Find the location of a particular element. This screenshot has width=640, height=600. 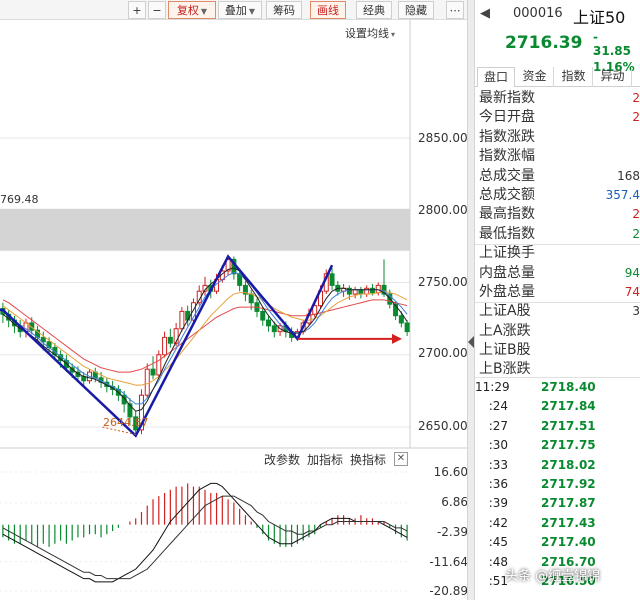

arrow-head-icon is located at coordinates (397, 338).